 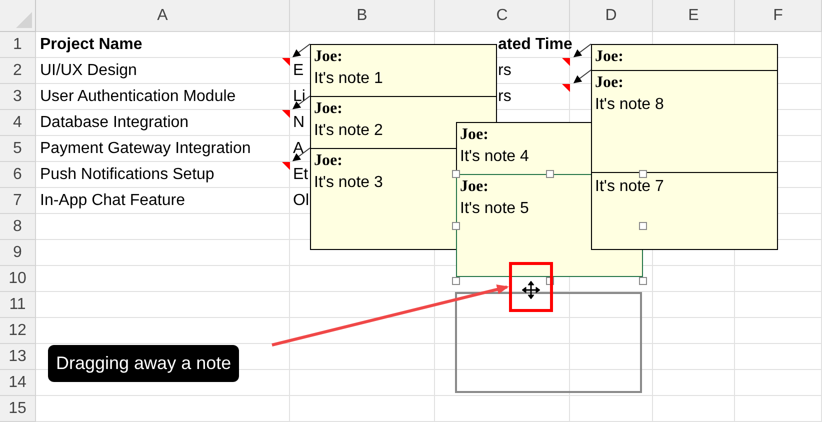 What do you see at coordinates (348, 131) in the screenshot?
I see `note-text: It's note 2` at bounding box center [348, 131].